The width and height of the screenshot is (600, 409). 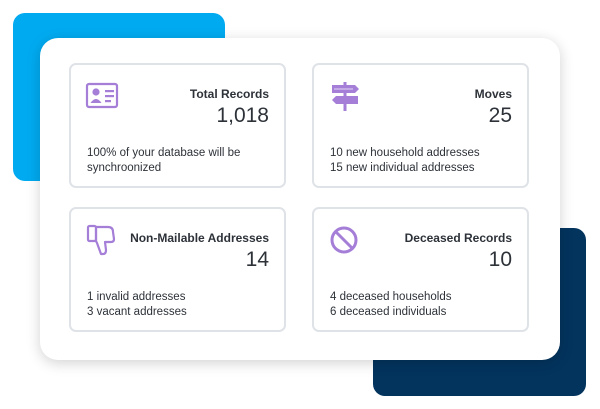 What do you see at coordinates (102, 240) in the screenshot?
I see `thumbs-down-icon` at bounding box center [102, 240].